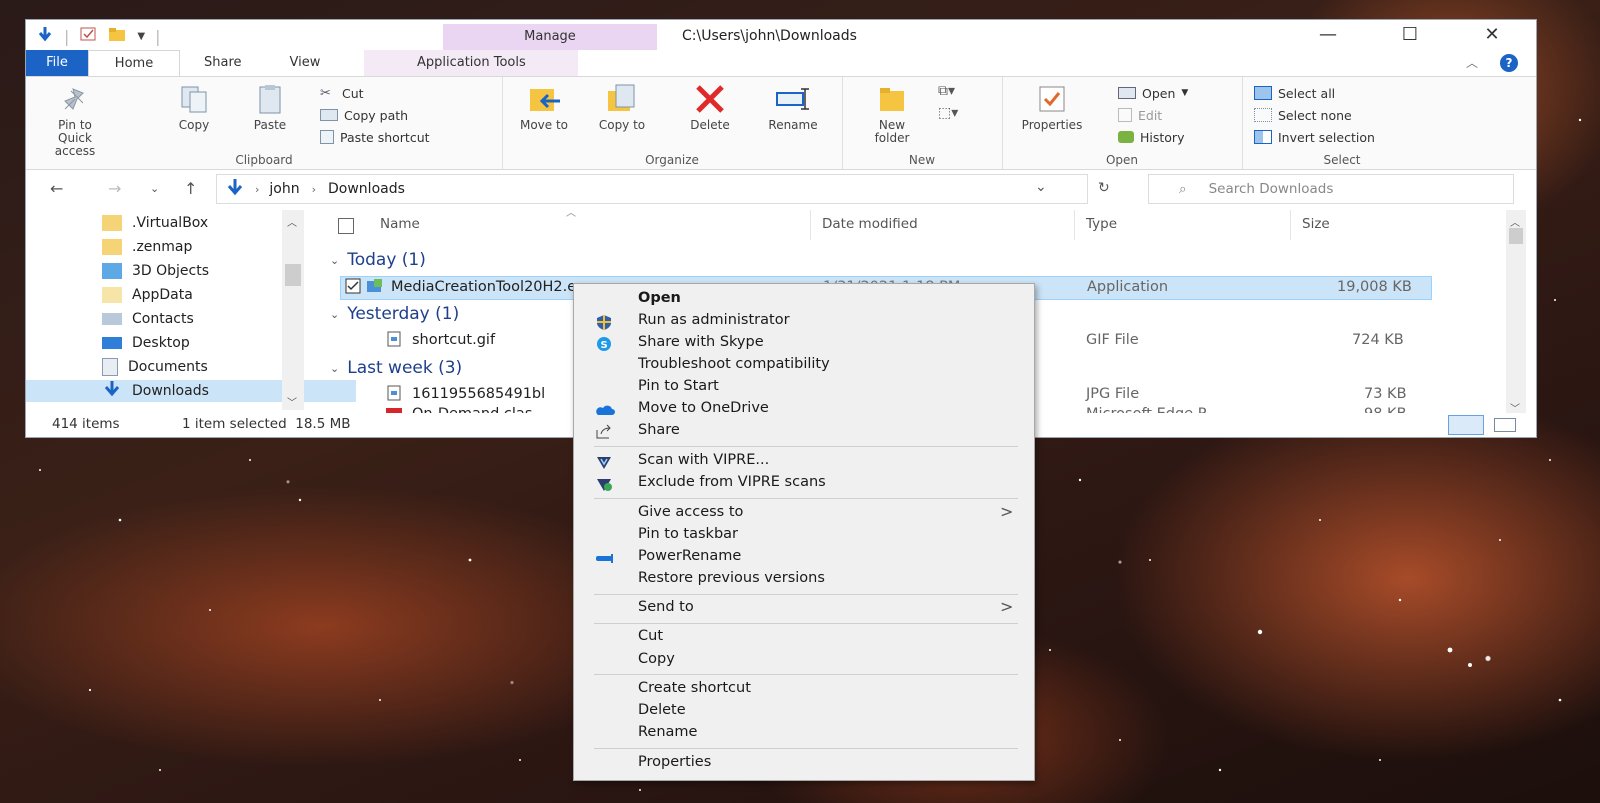 The width and height of the screenshot is (1600, 803). What do you see at coordinates (146, 343) in the screenshot?
I see `nav-item-desktop: Desktop` at bounding box center [146, 343].